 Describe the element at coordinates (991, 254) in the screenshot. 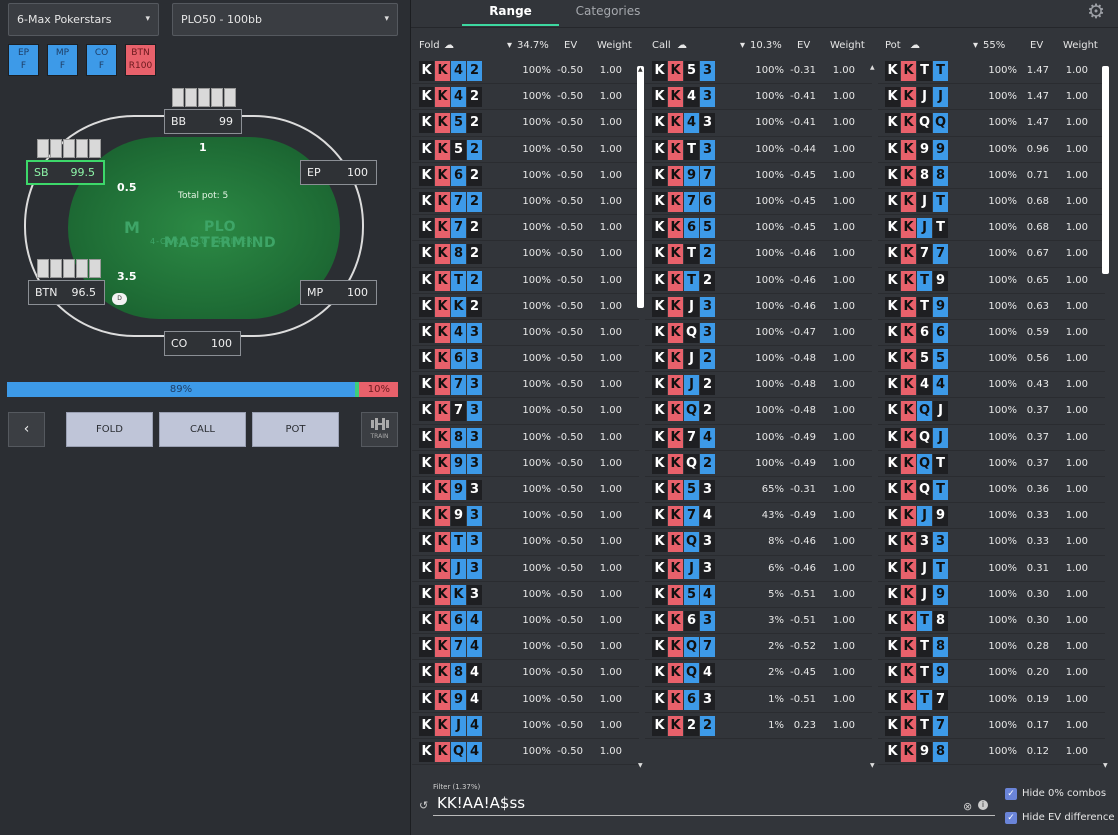

I see `table-row: K K 7 7 100% 0.67 1.00` at that location.